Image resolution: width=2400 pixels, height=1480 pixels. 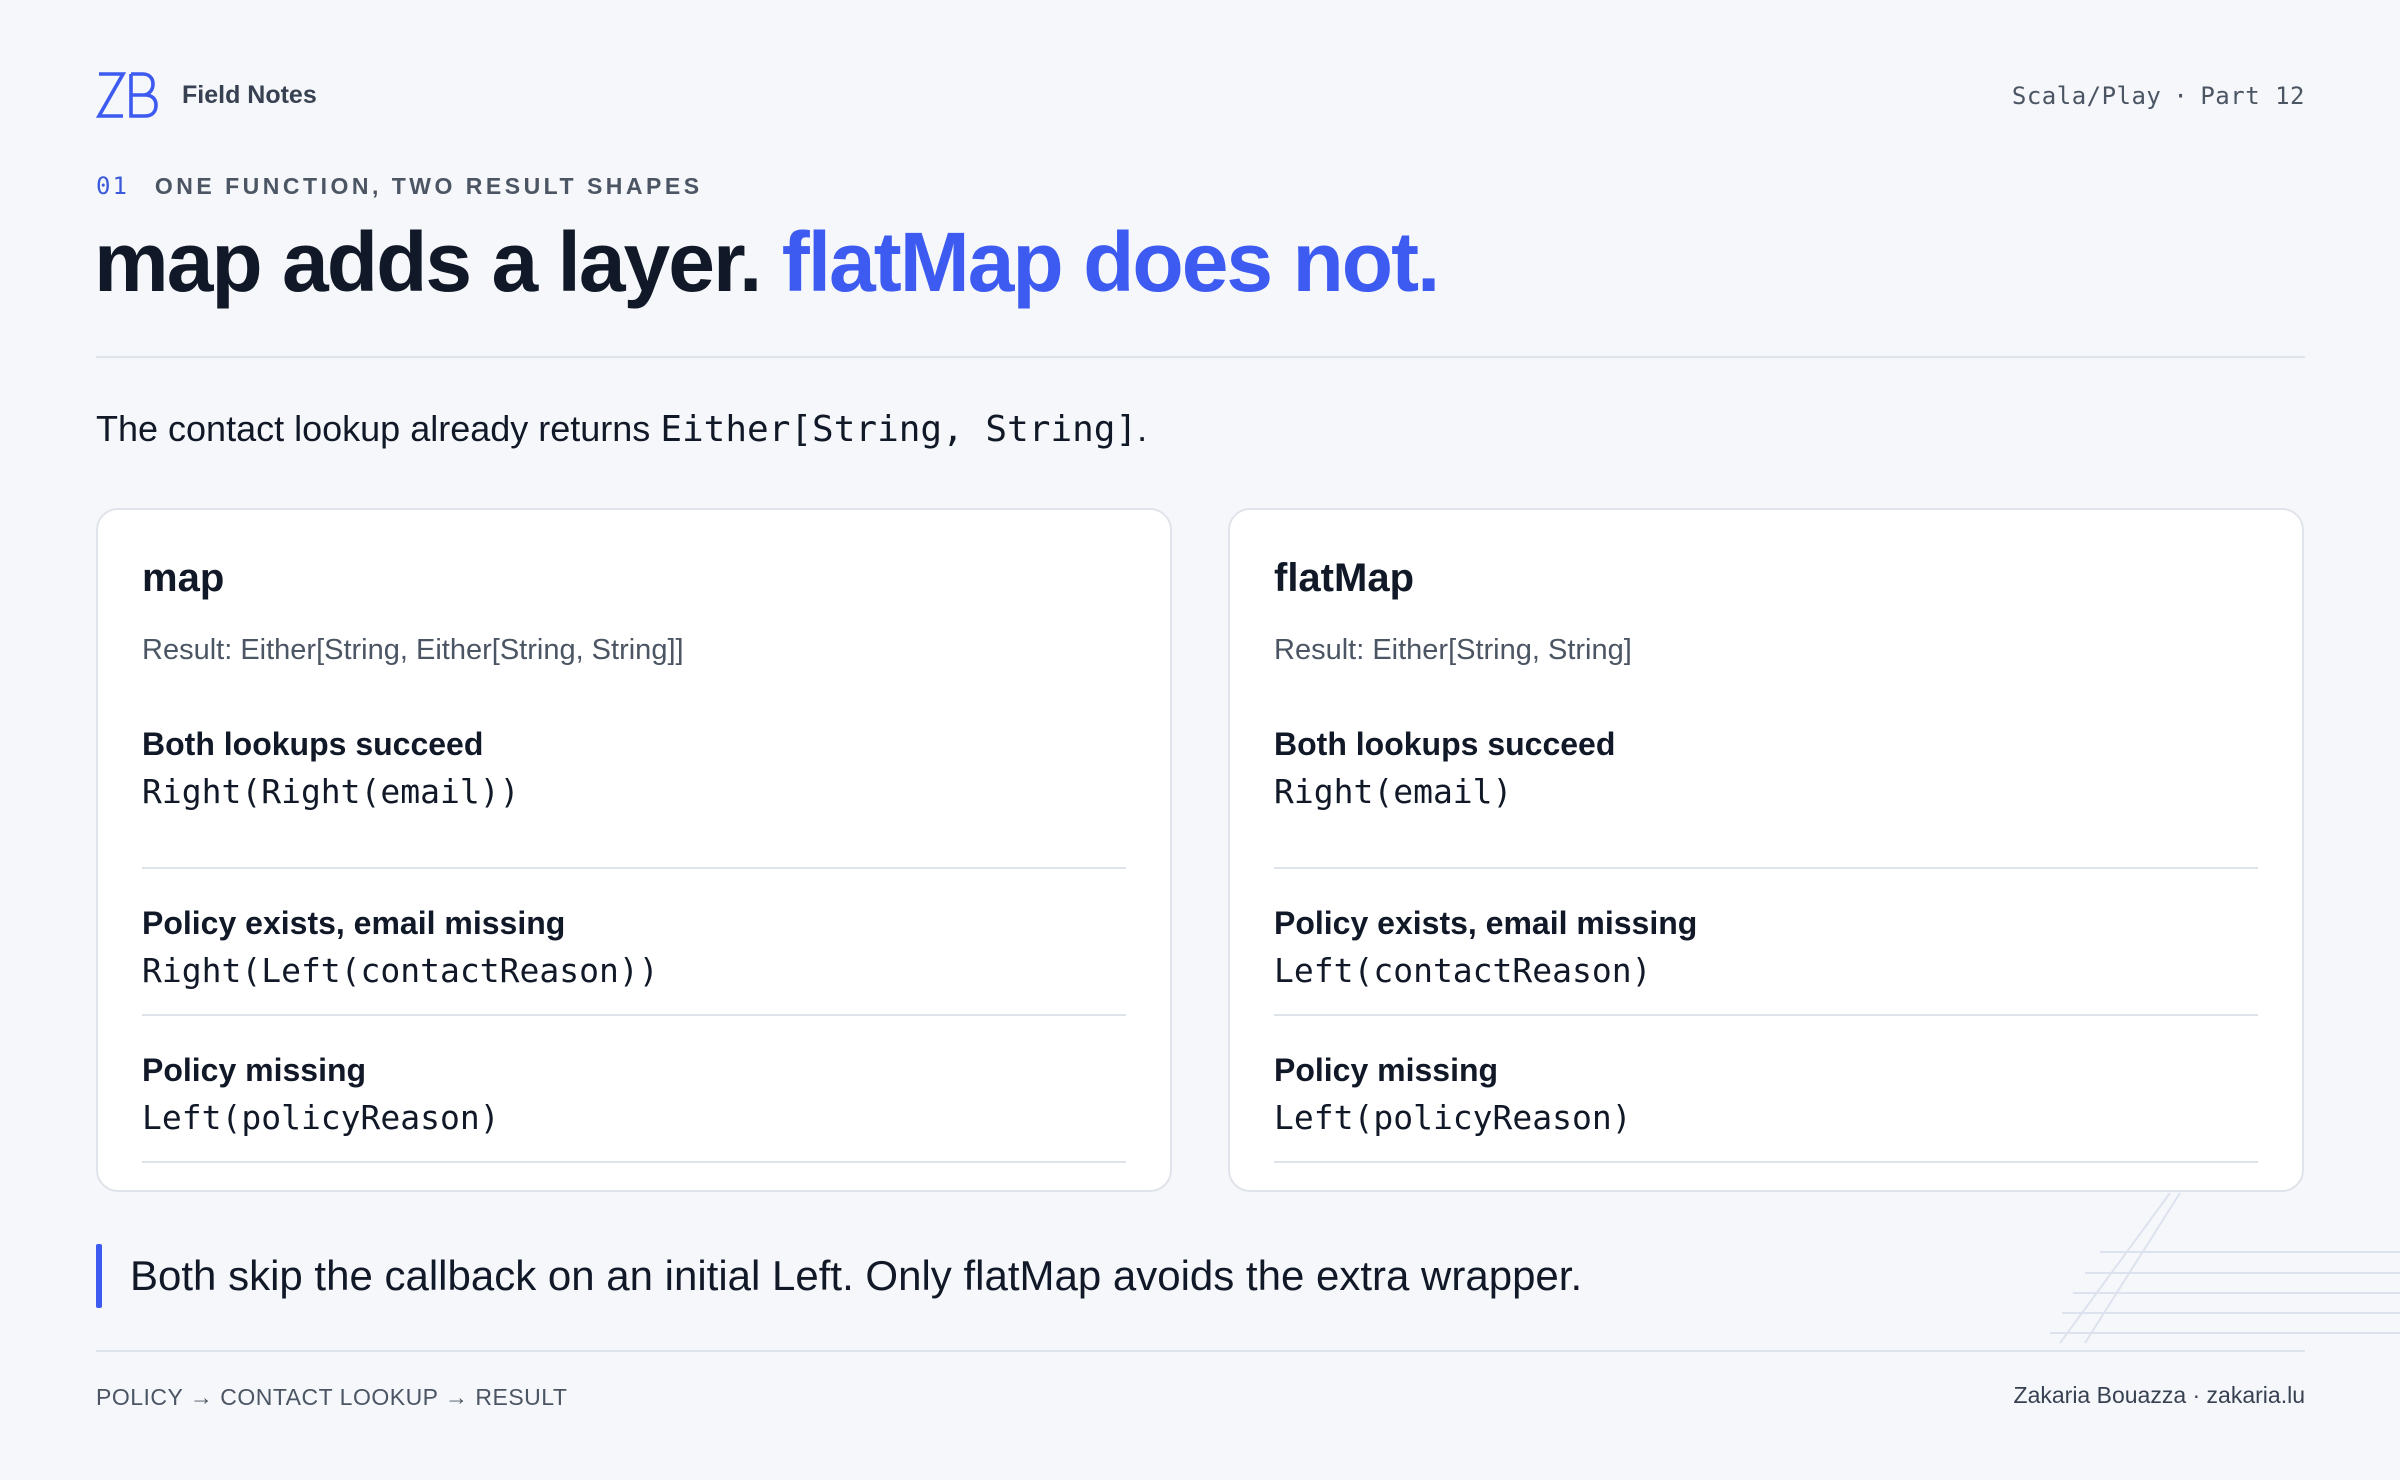 What do you see at coordinates (1463, 970) in the screenshot?
I see `case-value: Left(contactReason)` at bounding box center [1463, 970].